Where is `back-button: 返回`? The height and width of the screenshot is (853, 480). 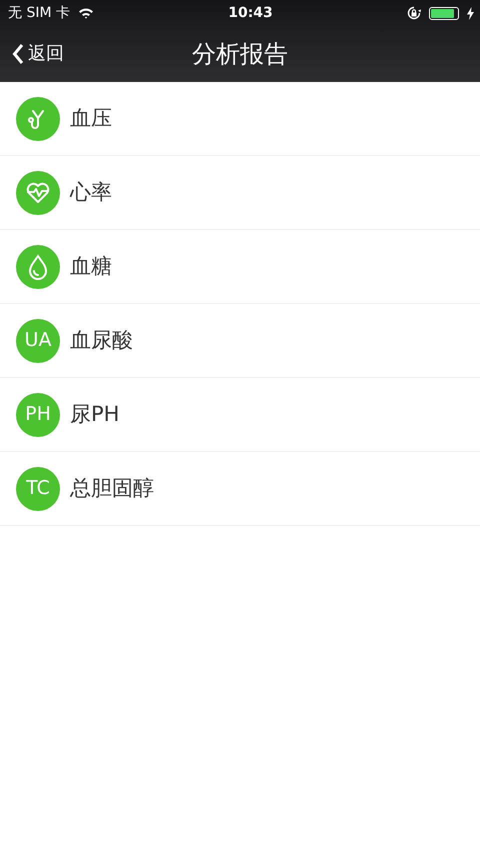
back-button: 返回 is located at coordinates (38, 53).